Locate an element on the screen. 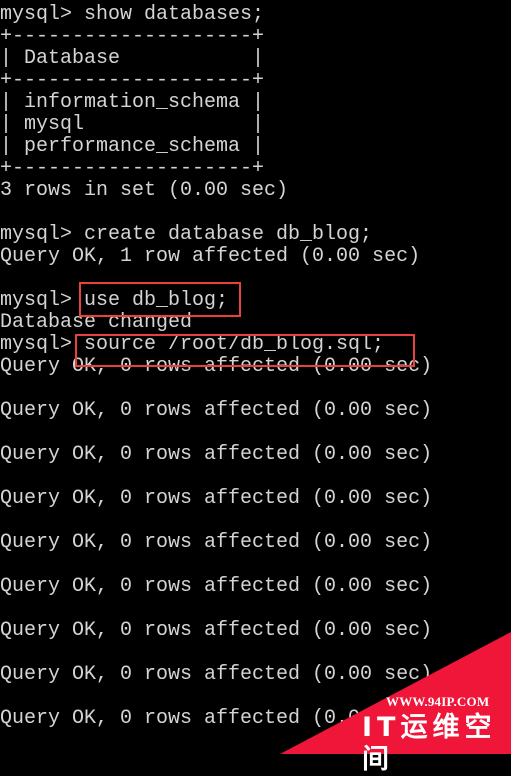 This screenshot has height=776, width=511. terminal-line: Database changed is located at coordinates (96, 322).